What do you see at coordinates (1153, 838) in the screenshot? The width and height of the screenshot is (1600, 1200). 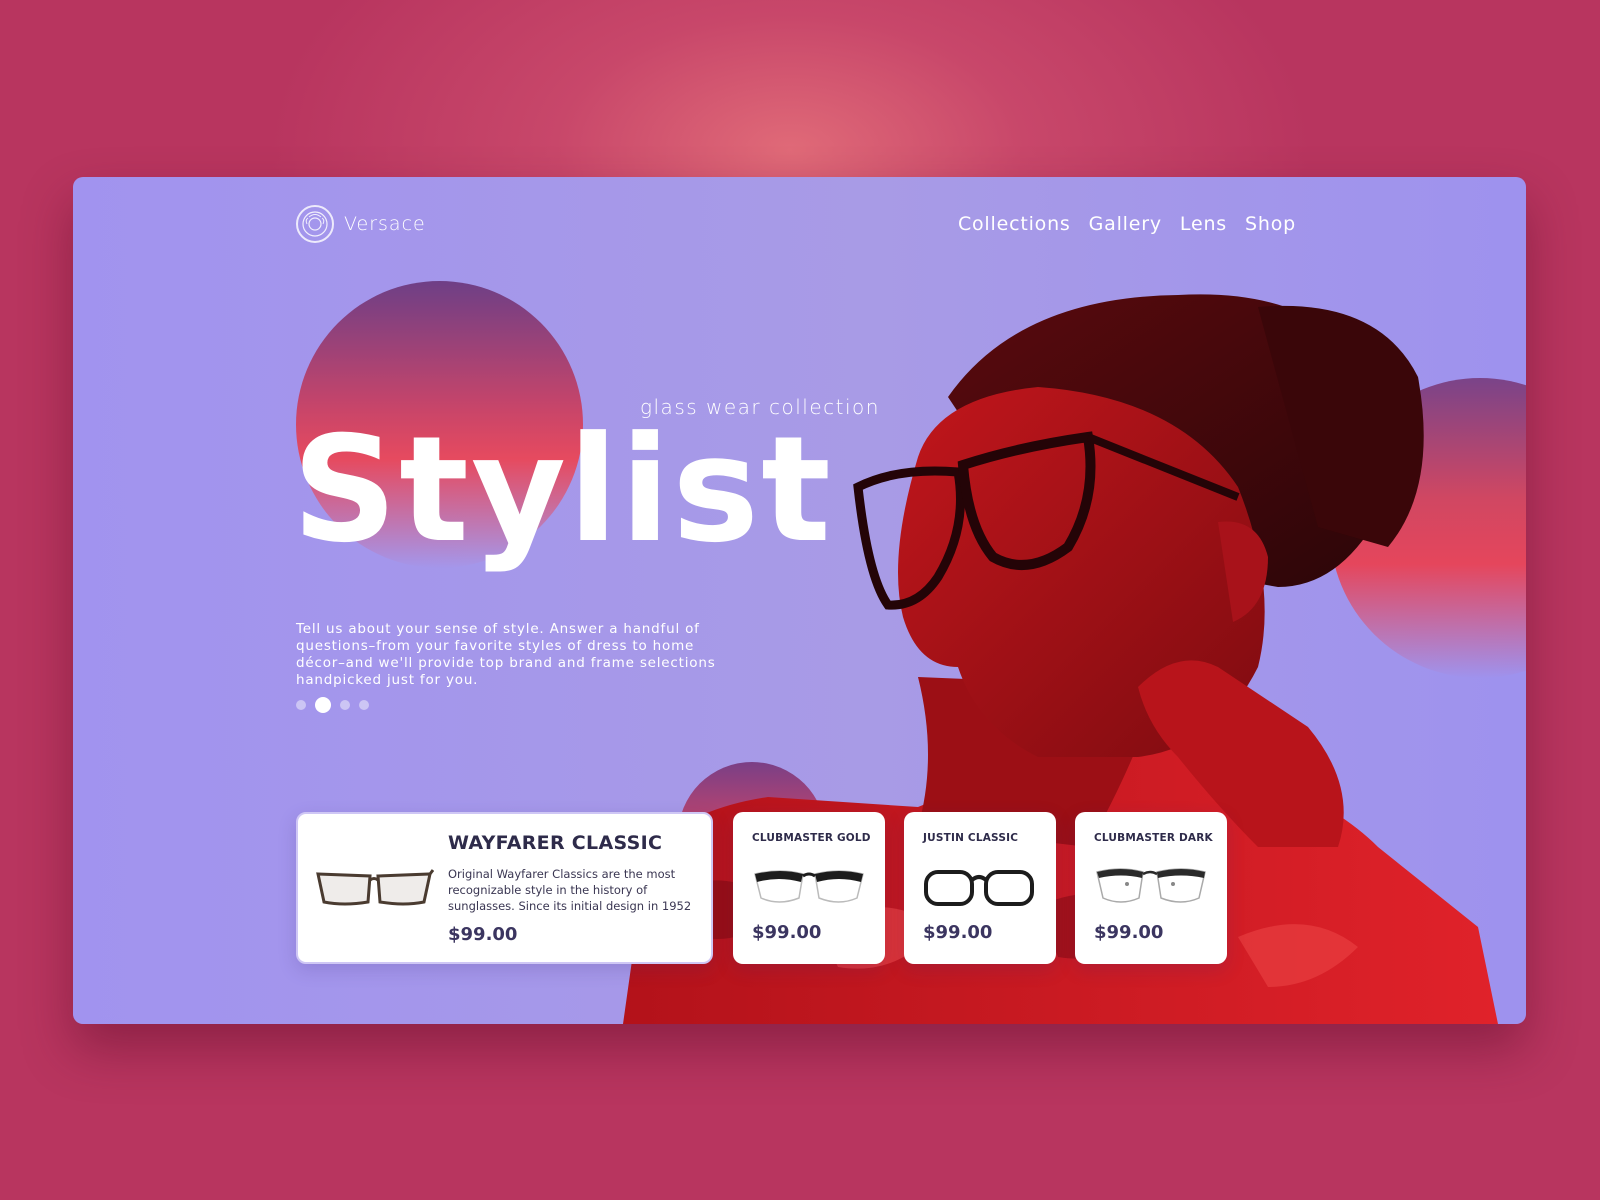 I see `product-title: CLUBMASTER DARK` at bounding box center [1153, 838].